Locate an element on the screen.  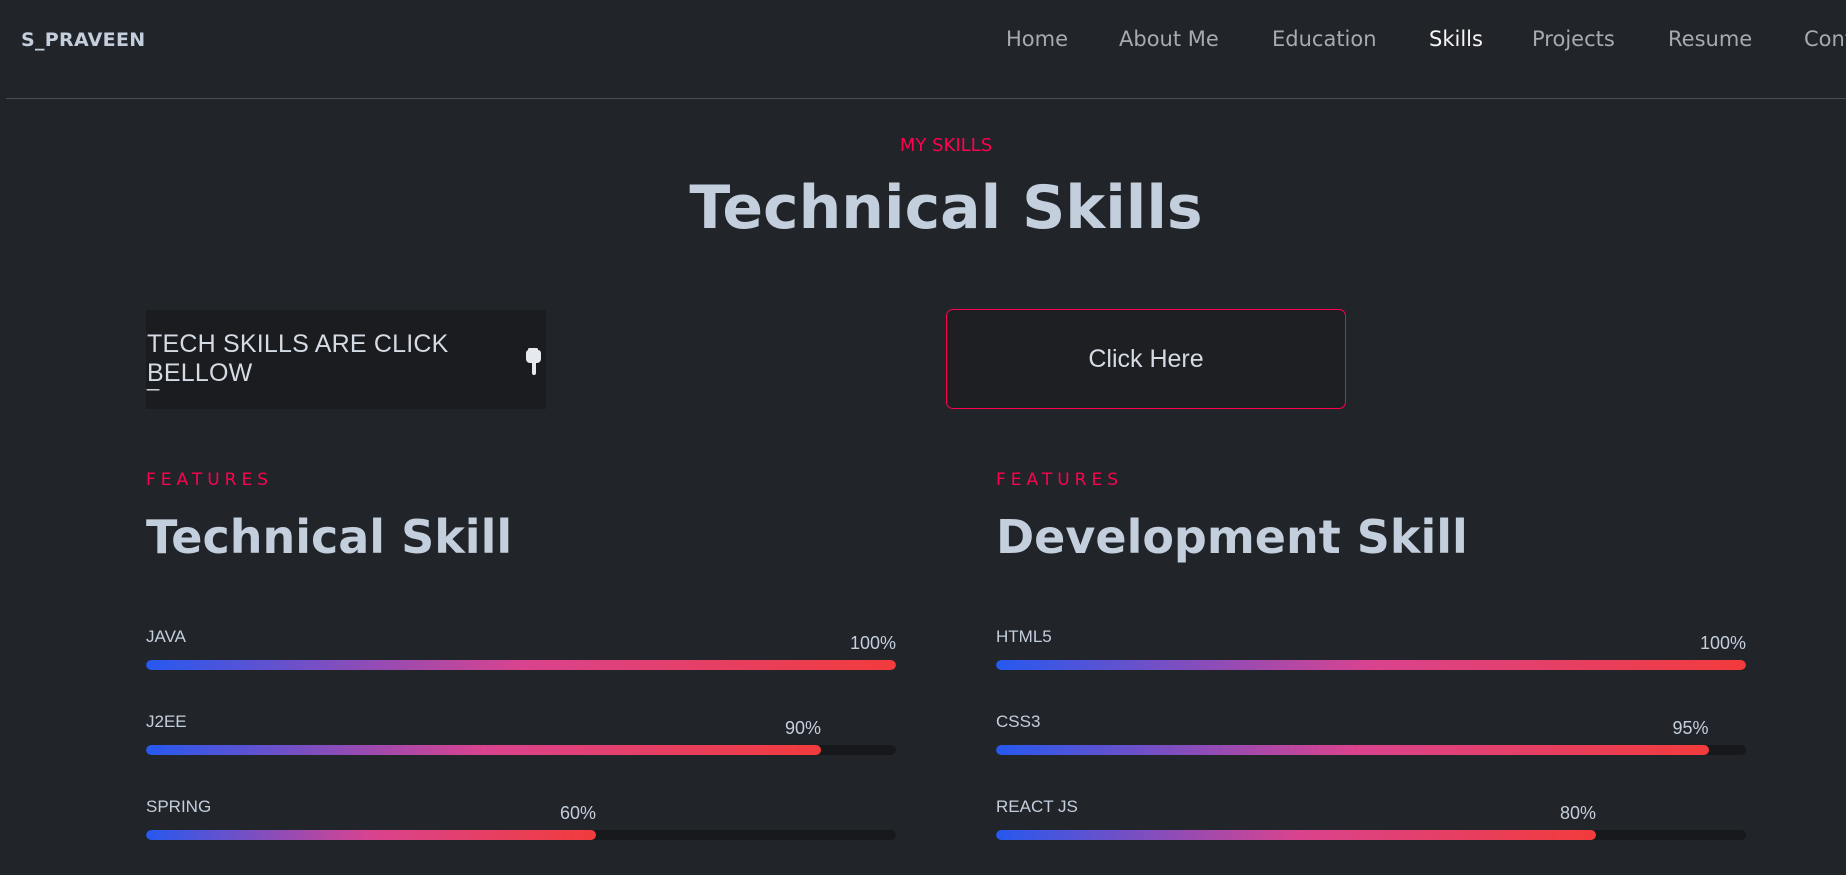
skill-react-js: REACT JS 80% is located at coordinates (1371, 822).